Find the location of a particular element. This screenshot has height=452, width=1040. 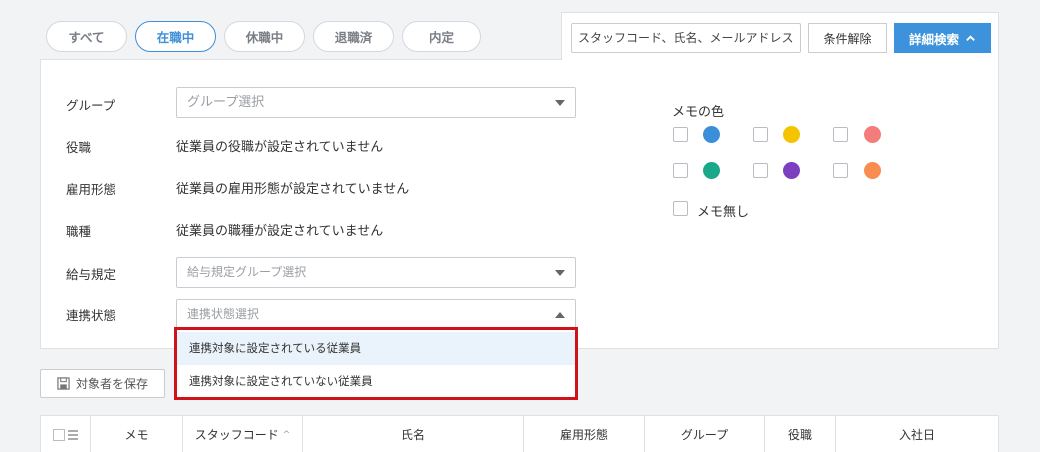

column-name: 氏名 is located at coordinates (413, 434).